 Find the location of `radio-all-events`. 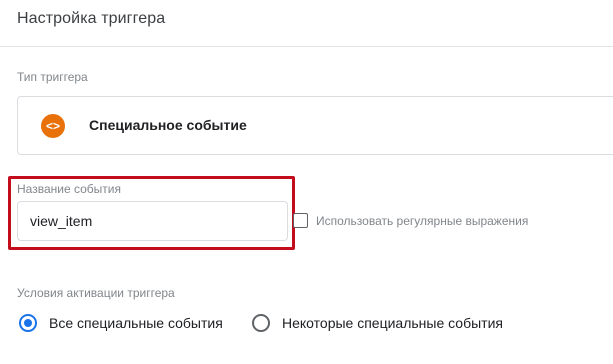

radio-all-events is located at coordinates (28, 323).